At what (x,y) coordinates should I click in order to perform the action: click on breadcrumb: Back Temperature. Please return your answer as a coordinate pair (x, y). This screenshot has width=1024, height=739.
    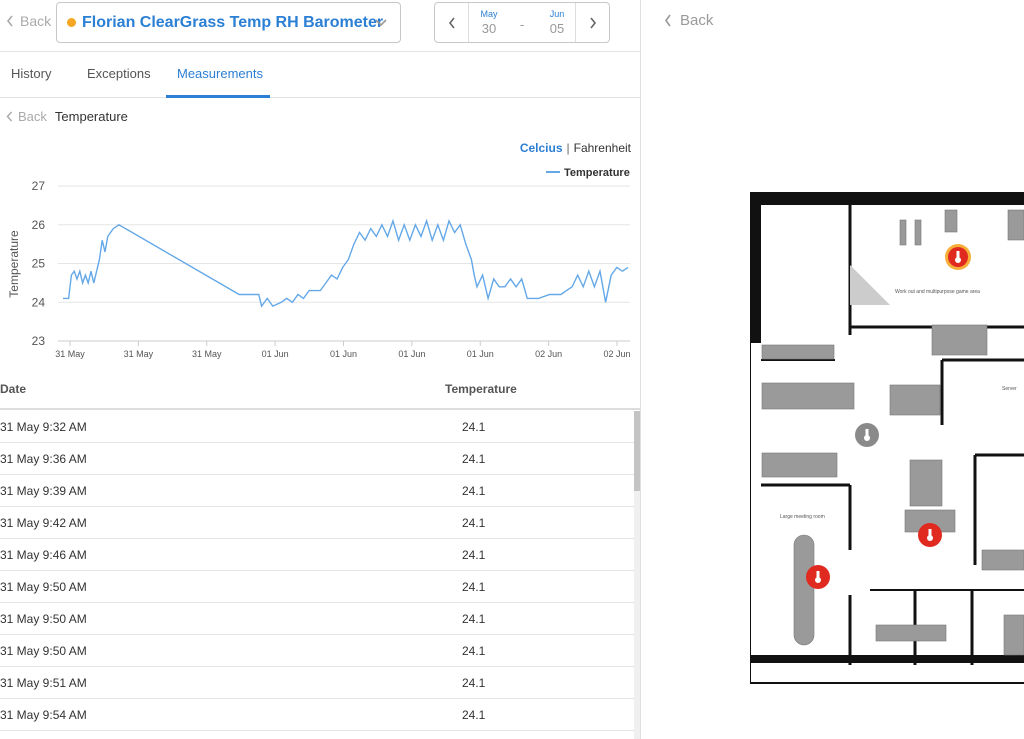
    Looking at the image, I should click on (67, 116).